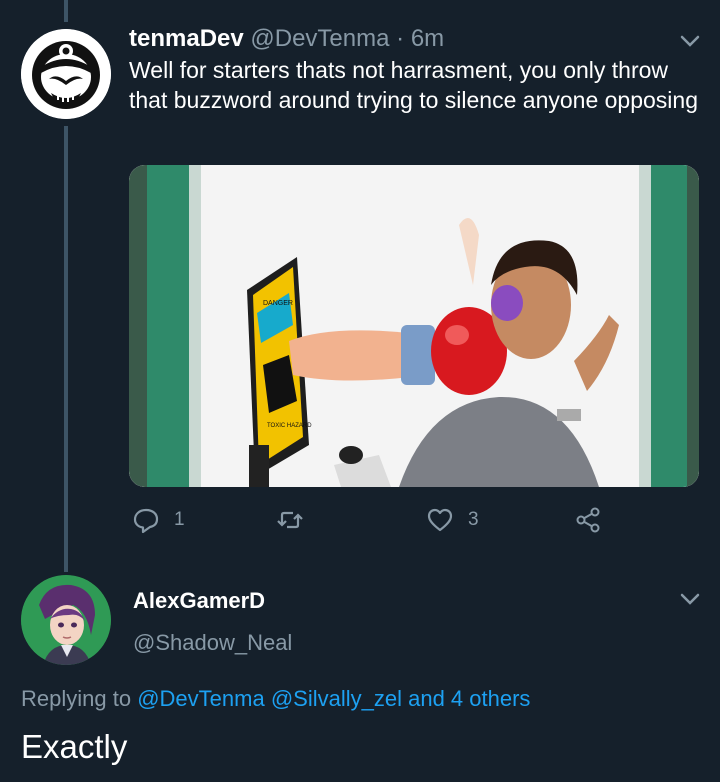 This screenshot has height=782, width=720. I want to click on timestamp: 6m, so click(427, 38).